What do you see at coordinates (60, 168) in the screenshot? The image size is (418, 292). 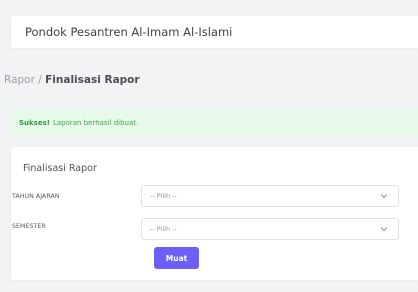 I see `card-title: Finalisasi Rapor` at bounding box center [60, 168].